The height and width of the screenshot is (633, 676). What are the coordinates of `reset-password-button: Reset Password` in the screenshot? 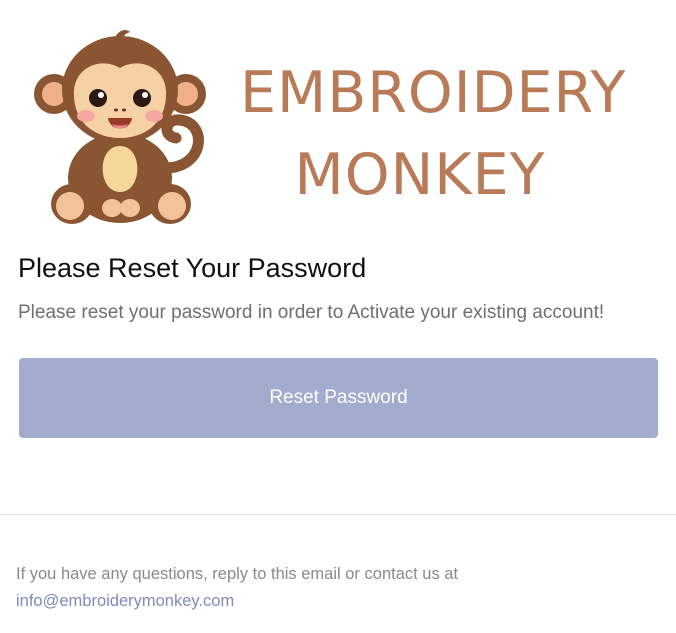 It's located at (338, 398).